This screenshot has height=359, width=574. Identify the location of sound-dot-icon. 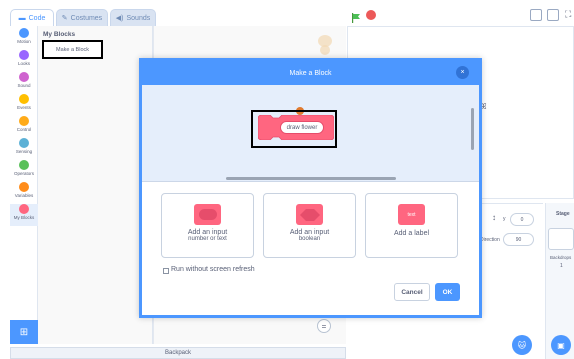
(24, 77).